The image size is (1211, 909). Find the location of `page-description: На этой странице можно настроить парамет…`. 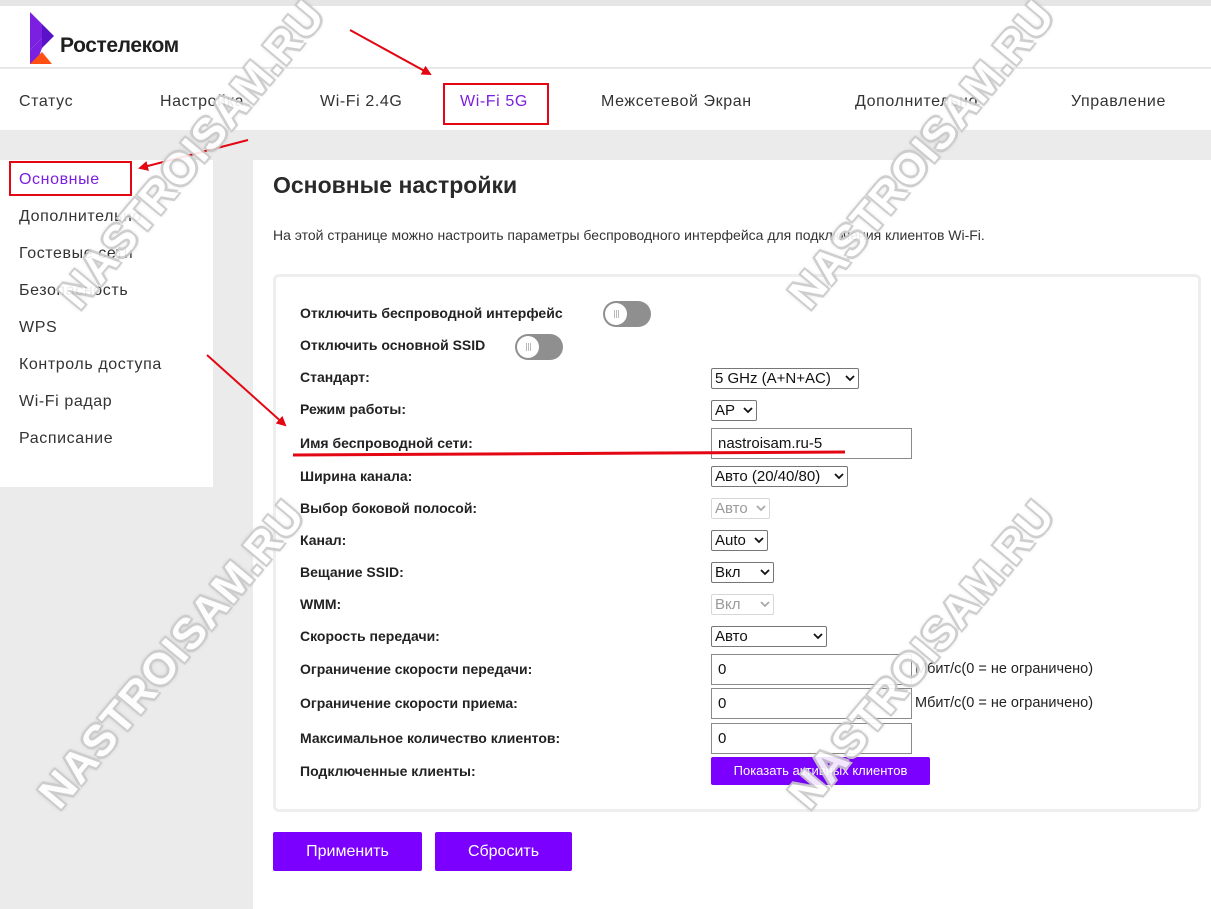

page-description: На этой странице можно настроить парамет… is located at coordinates (629, 235).